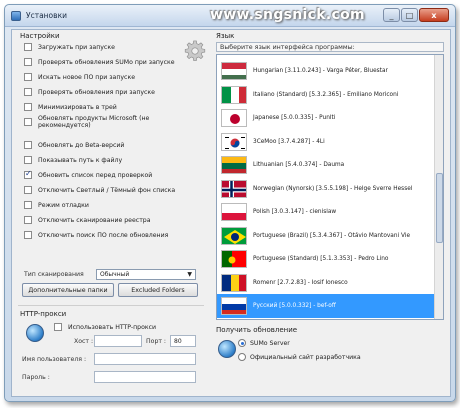 This screenshot has width=460, height=408. What do you see at coordinates (105, 327) in the screenshot?
I see `use-proxy-checkbox: Использовать HTTP-прокси` at bounding box center [105, 327].